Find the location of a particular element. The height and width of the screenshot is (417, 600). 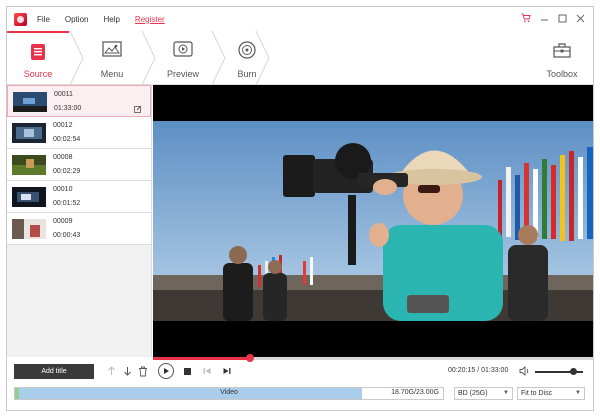

controls-bar: Add title 00:20:15 / 01:33:00 is located at coordinates (300, 371).